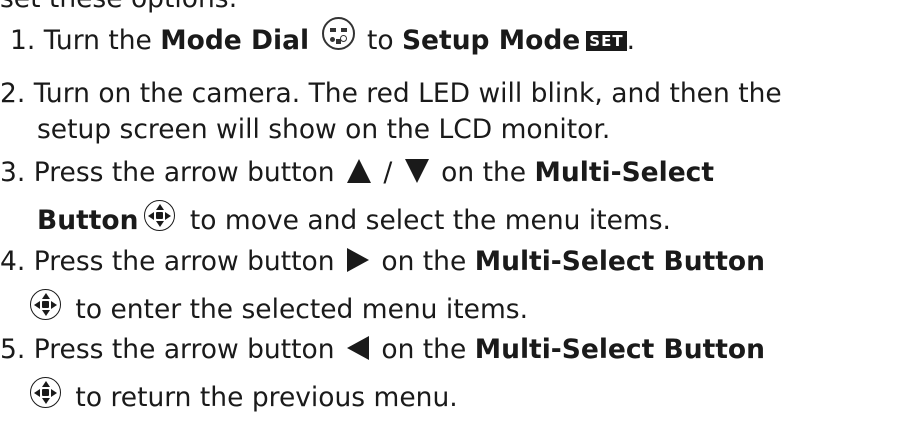 Image resolution: width=921 pixels, height=425 pixels. I want to click on intro-text: set these options:, so click(118, 7).